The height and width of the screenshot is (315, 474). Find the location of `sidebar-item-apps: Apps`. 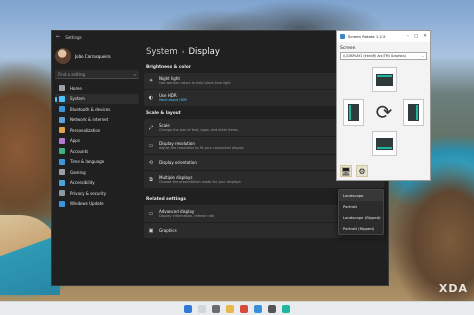

sidebar-item-apps: Apps is located at coordinates (97, 141).